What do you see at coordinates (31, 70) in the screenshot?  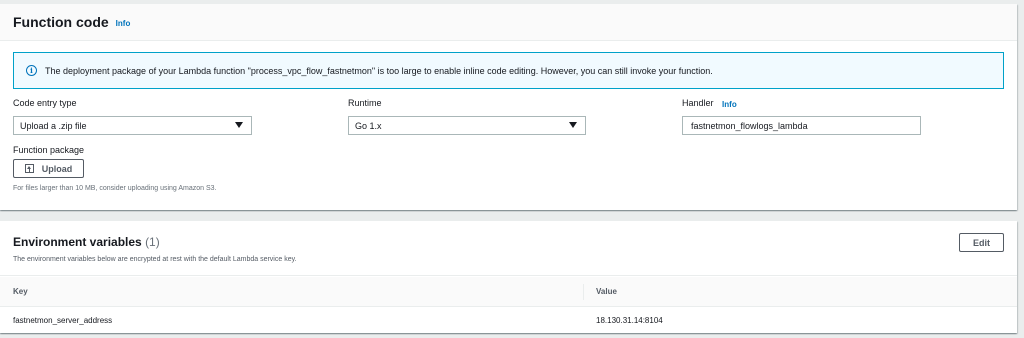 I see `info-circle-icon: i` at bounding box center [31, 70].